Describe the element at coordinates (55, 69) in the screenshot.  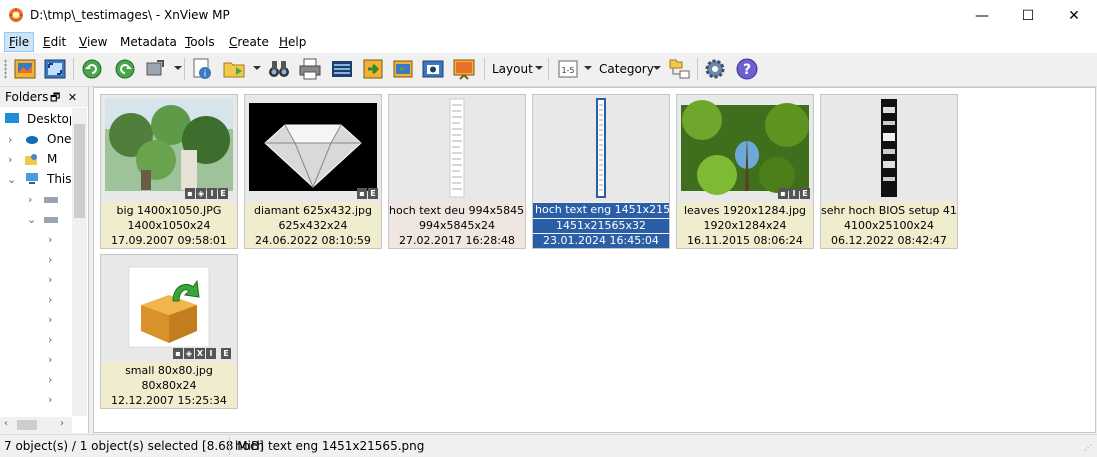
I see `fullscreen-icon` at that location.